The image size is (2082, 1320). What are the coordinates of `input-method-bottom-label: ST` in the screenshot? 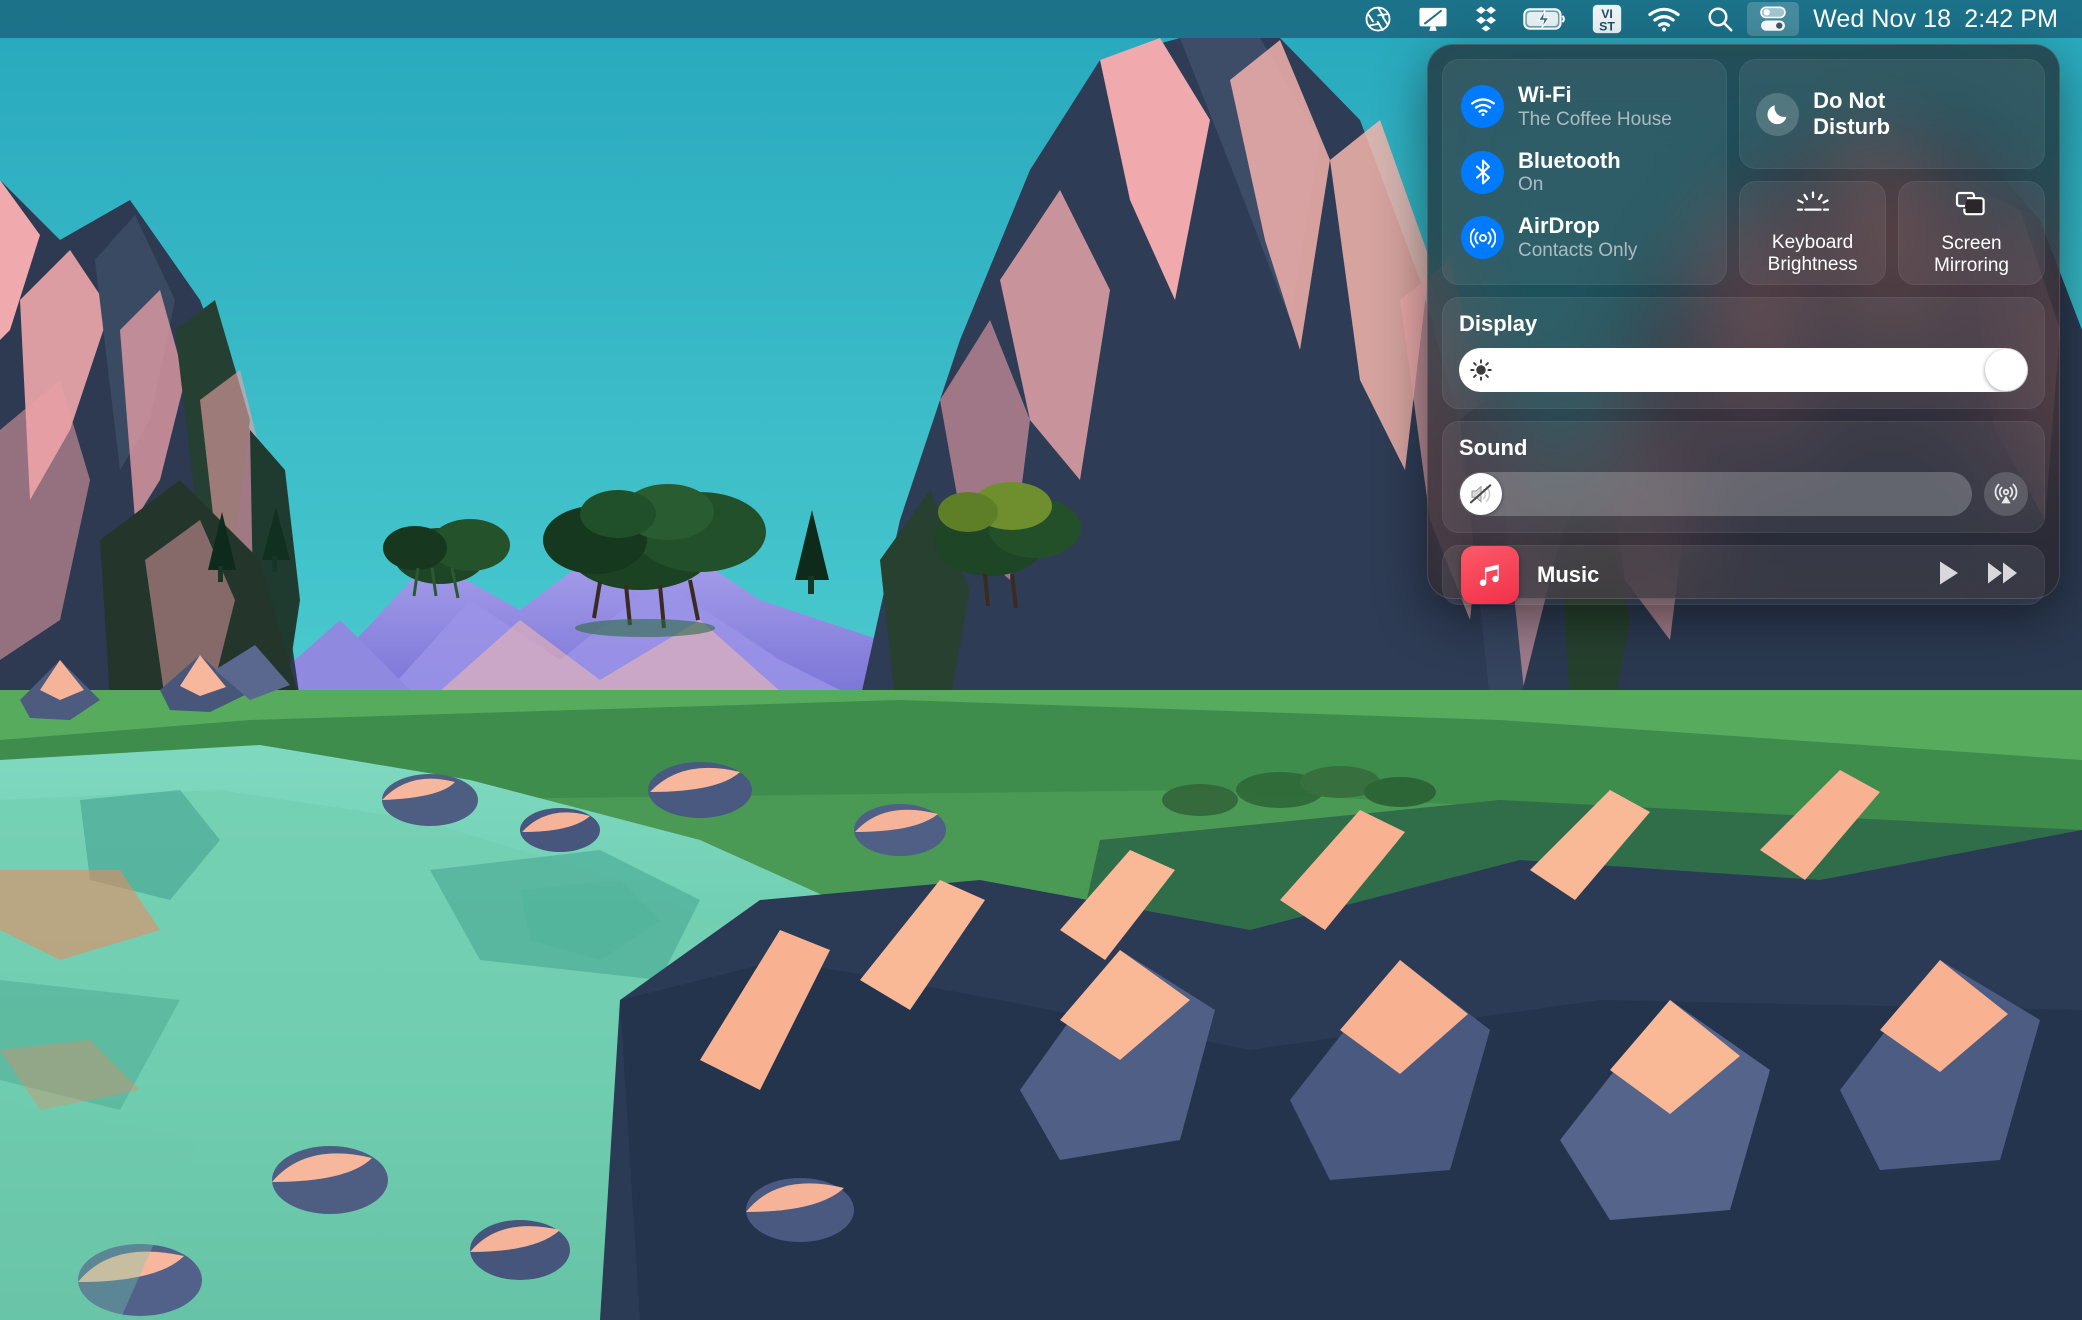 It's located at (1607, 27).